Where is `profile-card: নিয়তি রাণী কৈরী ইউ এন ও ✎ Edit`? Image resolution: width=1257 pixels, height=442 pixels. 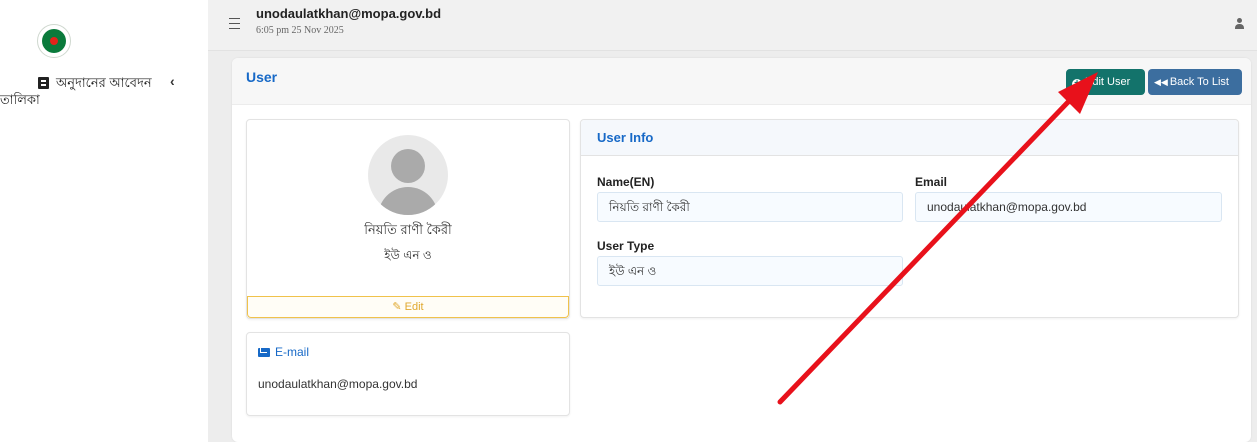
profile-card: নিয়তি রাণী কৈরী ইউ এন ও ✎ Edit is located at coordinates (408, 219).